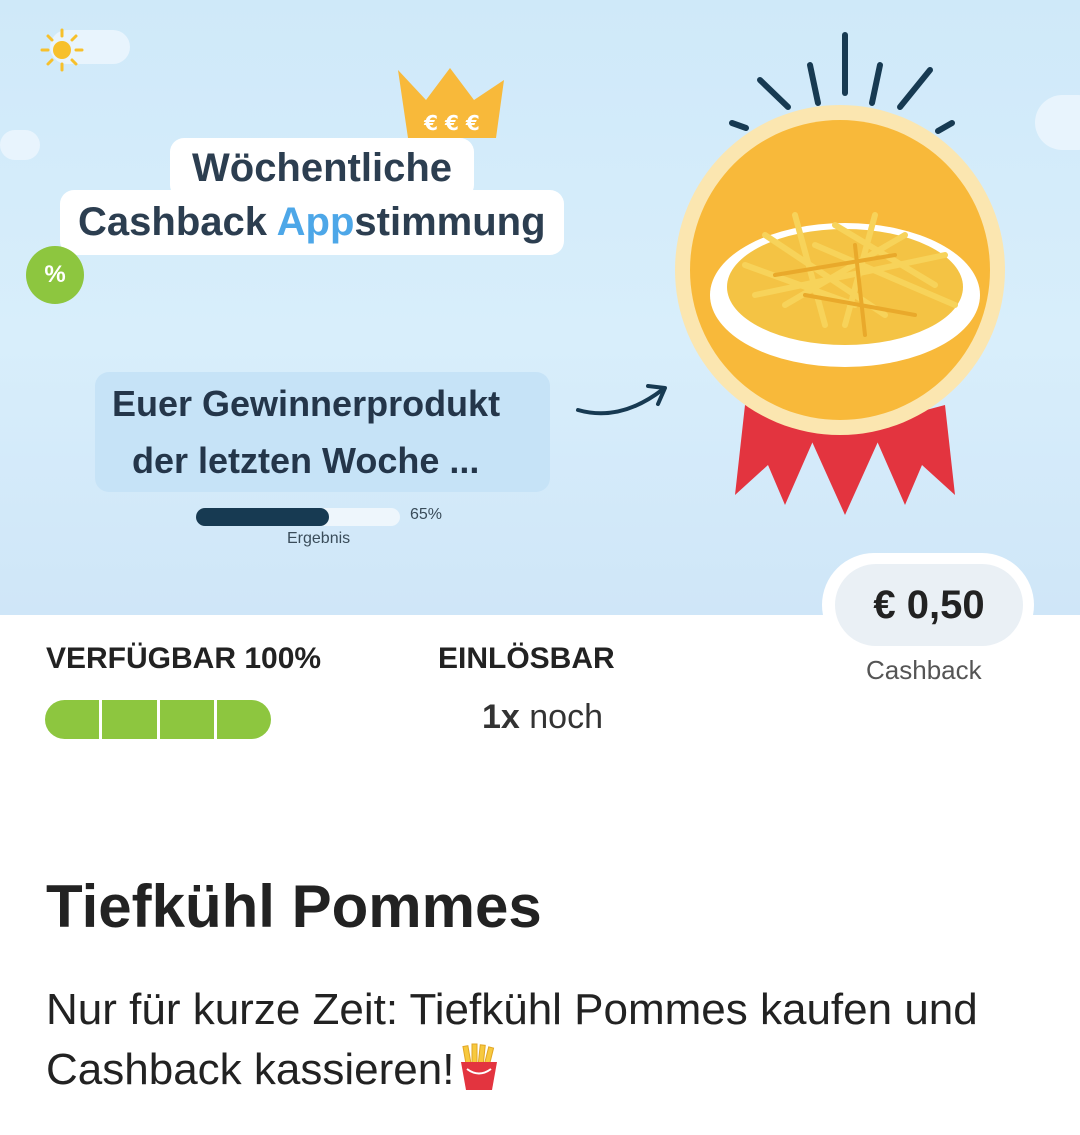 This screenshot has width=1080, height=1135. What do you see at coordinates (184, 658) in the screenshot?
I see `availability-label: VERFÜGBAR 100%` at bounding box center [184, 658].